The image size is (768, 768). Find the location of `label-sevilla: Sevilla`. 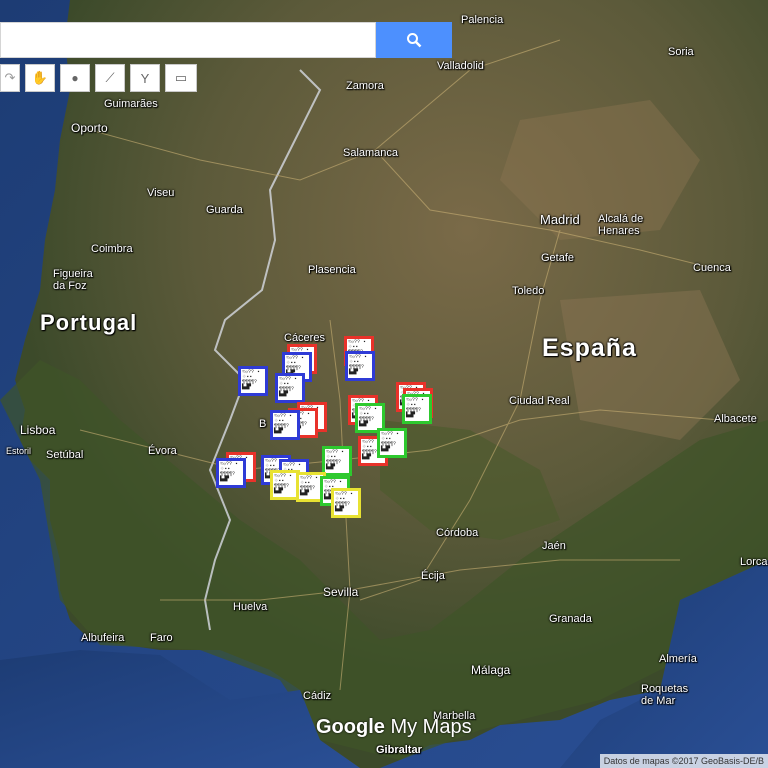

label-sevilla: Sevilla is located at coordinates (341, 592).